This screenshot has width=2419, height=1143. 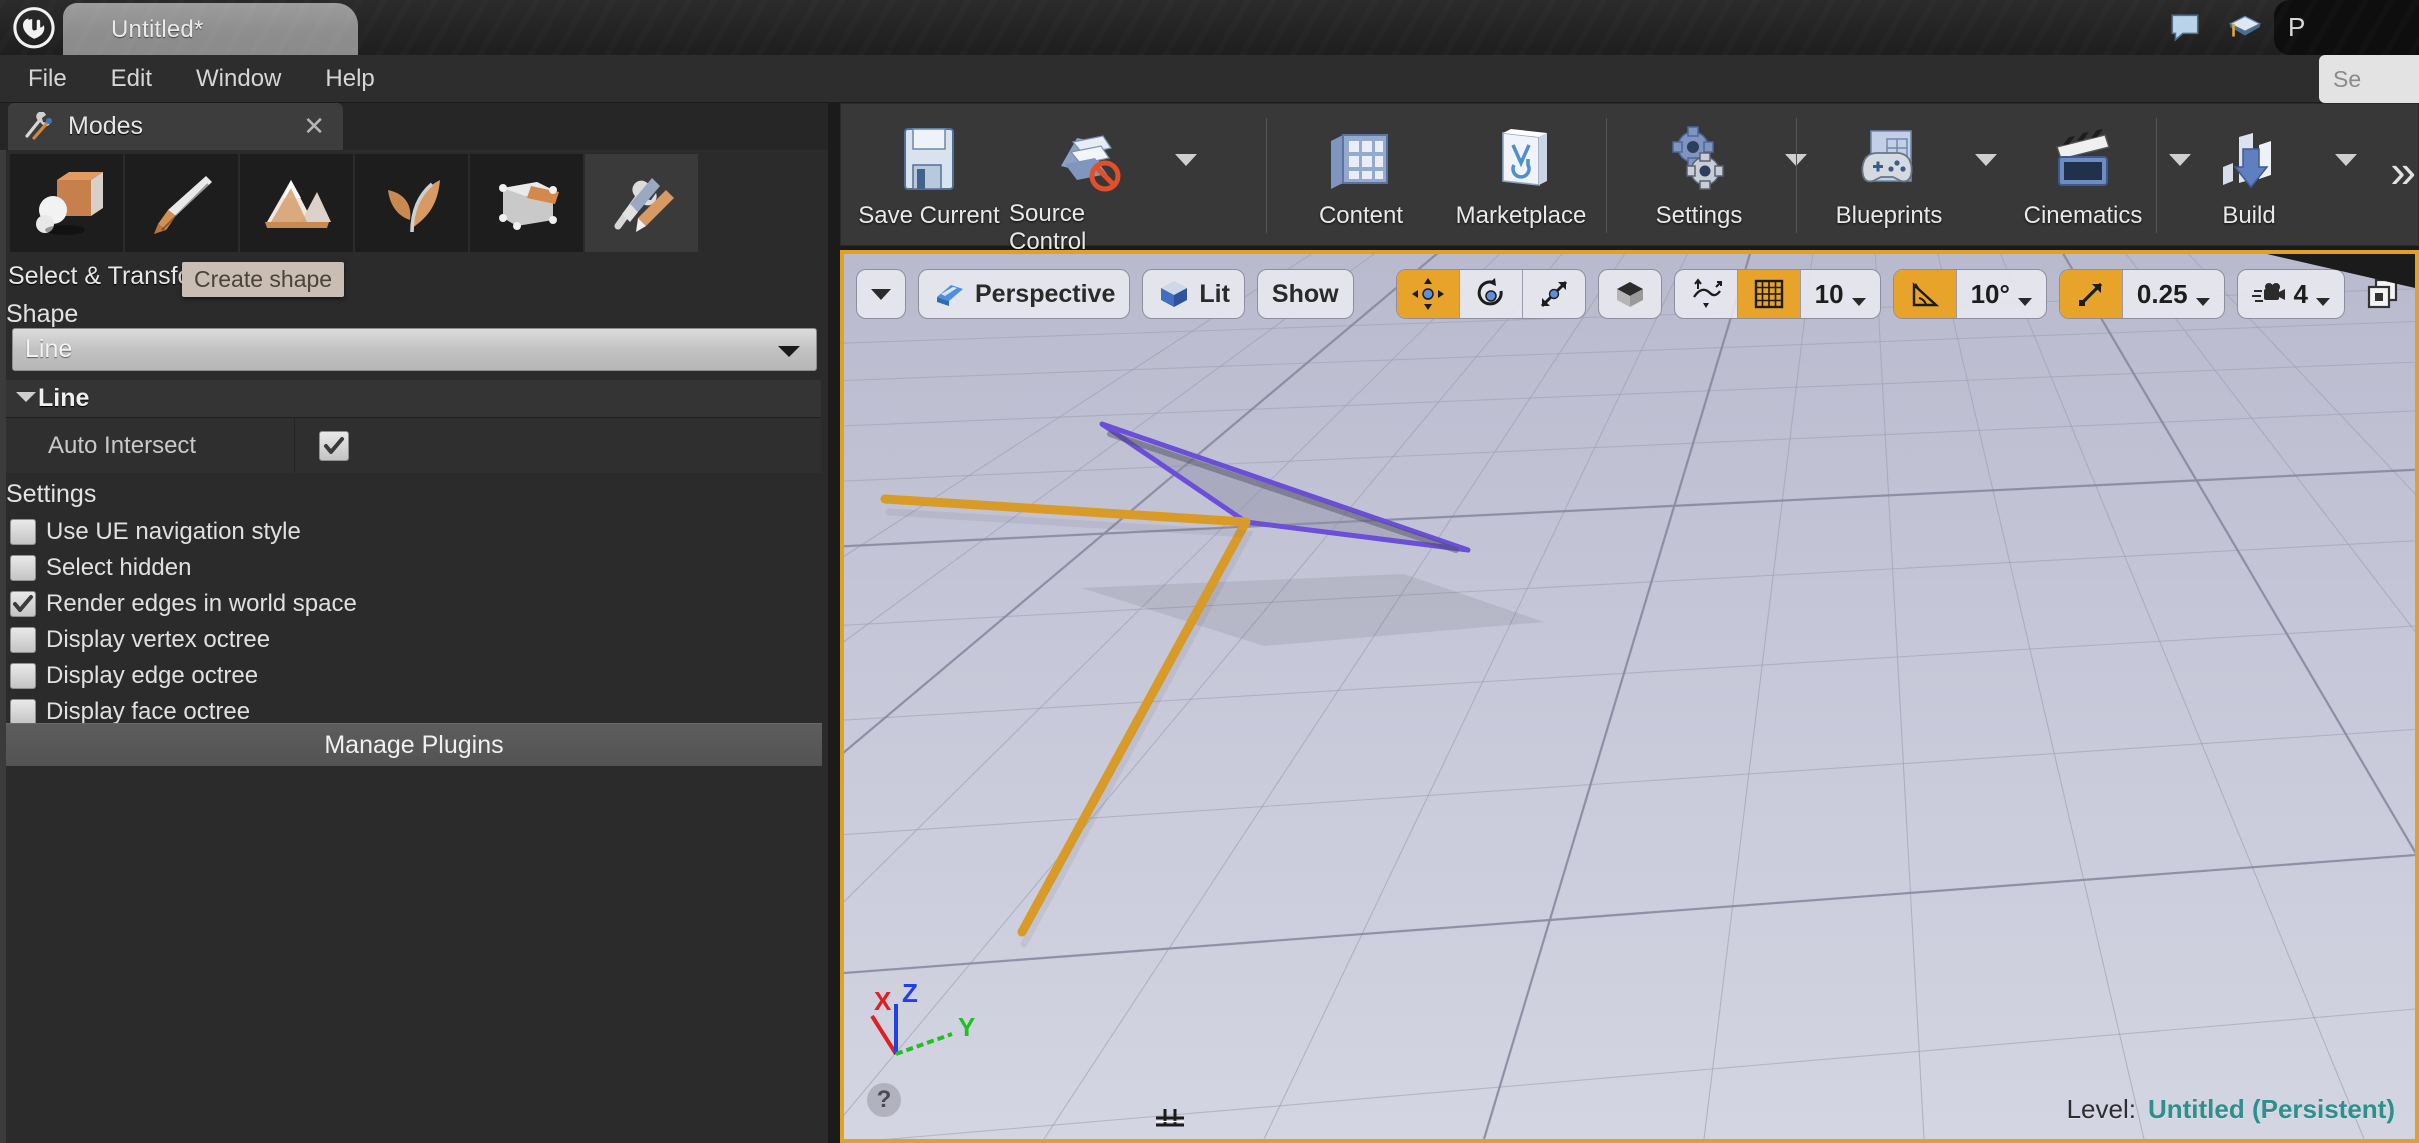 I want to click on viewport-options-button, so click(x=881, y=294).